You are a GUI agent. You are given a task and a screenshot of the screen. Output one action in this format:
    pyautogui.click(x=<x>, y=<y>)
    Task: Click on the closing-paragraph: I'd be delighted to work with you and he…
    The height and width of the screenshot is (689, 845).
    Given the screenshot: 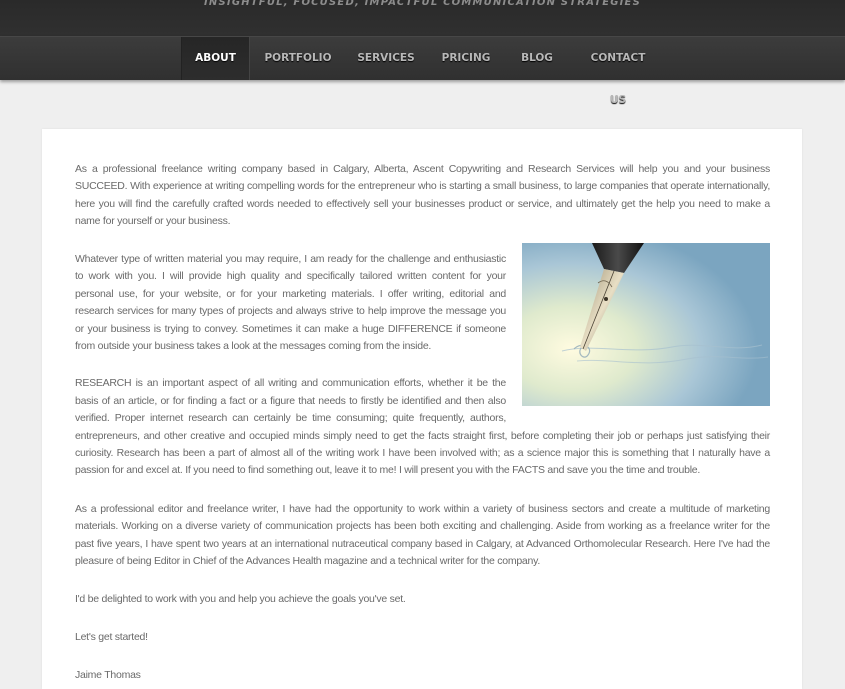 What is the action you would take?
    pyautogui.click(x=240, y=599)
    